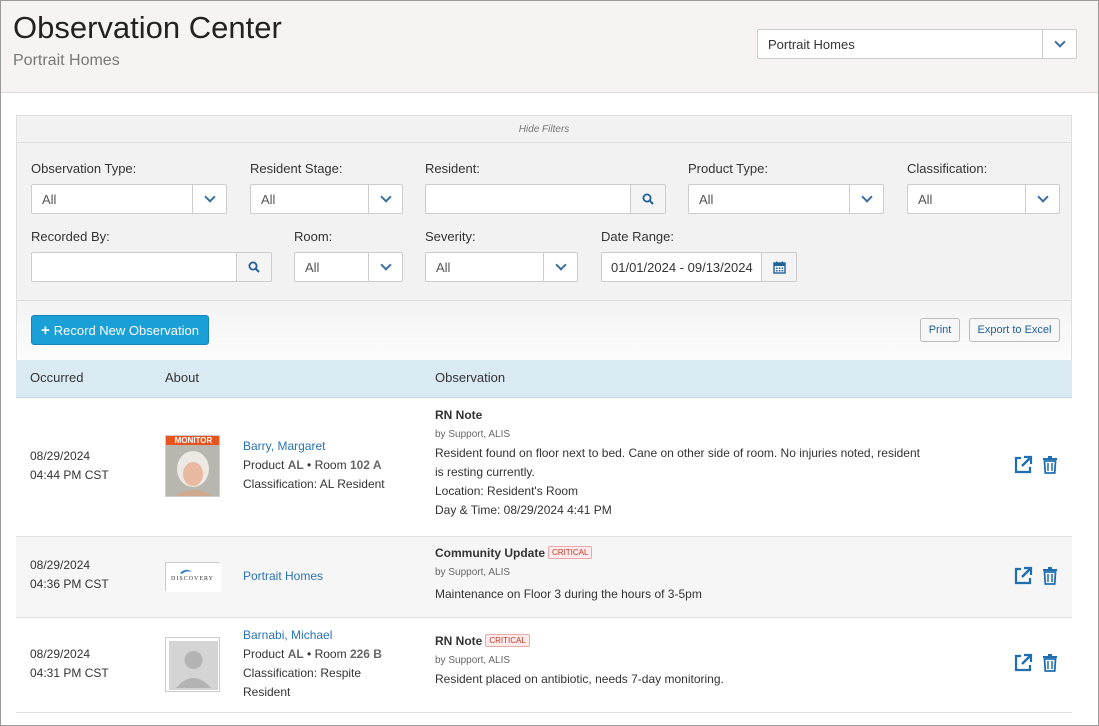 The height and width of the screenshot is (726, 1099). What do you see at coordinates (365, 465) in the screenshot?
I see `room-value: 102 A` at bounding box center [365, 465].